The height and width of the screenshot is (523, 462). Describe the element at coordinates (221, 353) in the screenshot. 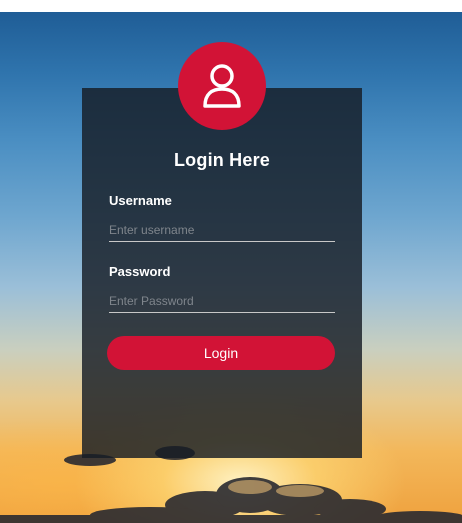

I see `login-button: Login` at that location.